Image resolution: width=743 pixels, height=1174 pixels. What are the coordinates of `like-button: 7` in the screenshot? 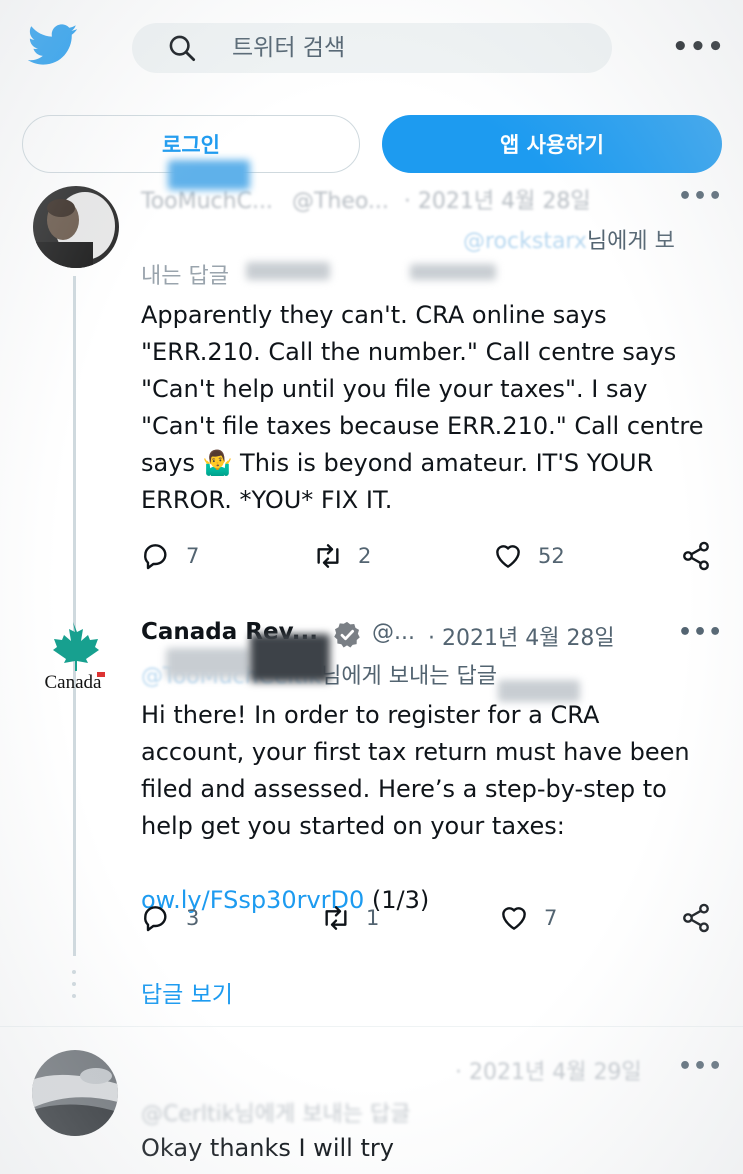 It's located at (527, 918).